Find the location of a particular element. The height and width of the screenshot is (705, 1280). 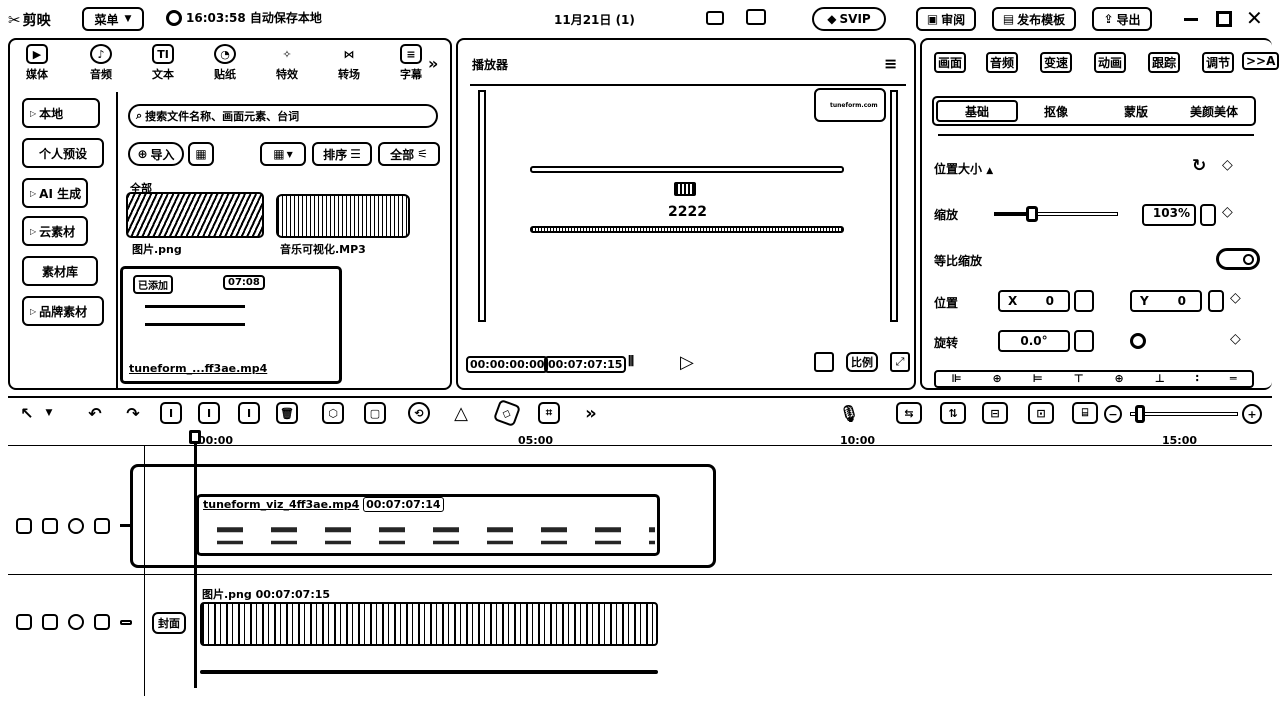

sidebar-item-presets: 个人预设 is located at coordinates (63, 153).